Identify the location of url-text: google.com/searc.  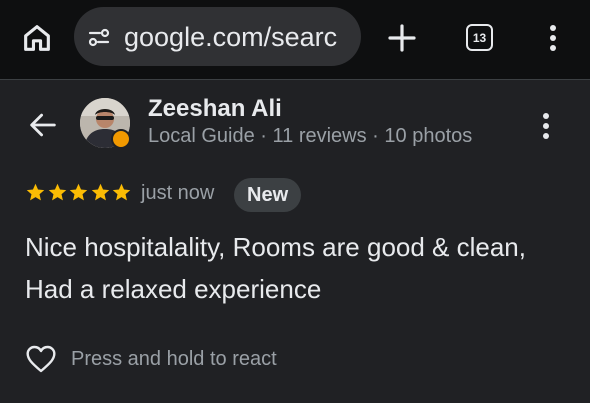
(239, 37).